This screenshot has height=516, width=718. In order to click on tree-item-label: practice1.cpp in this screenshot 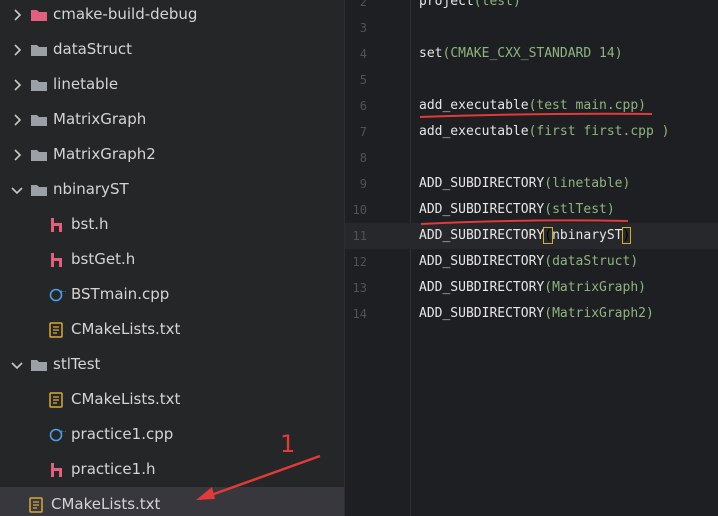, I will do `click(122, 434)`.